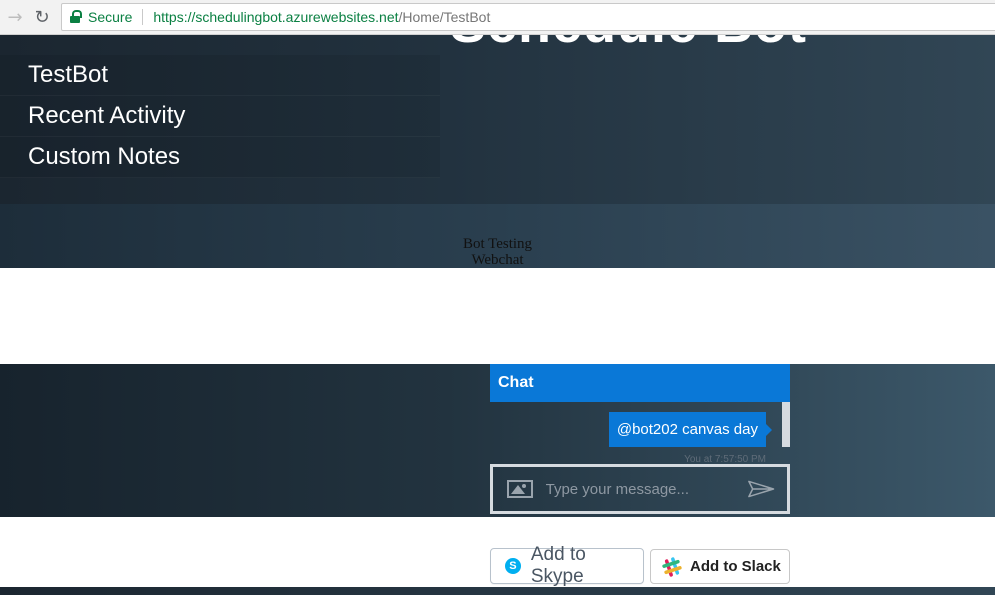  I want to click on image-upload-icon, so click(520, 489).